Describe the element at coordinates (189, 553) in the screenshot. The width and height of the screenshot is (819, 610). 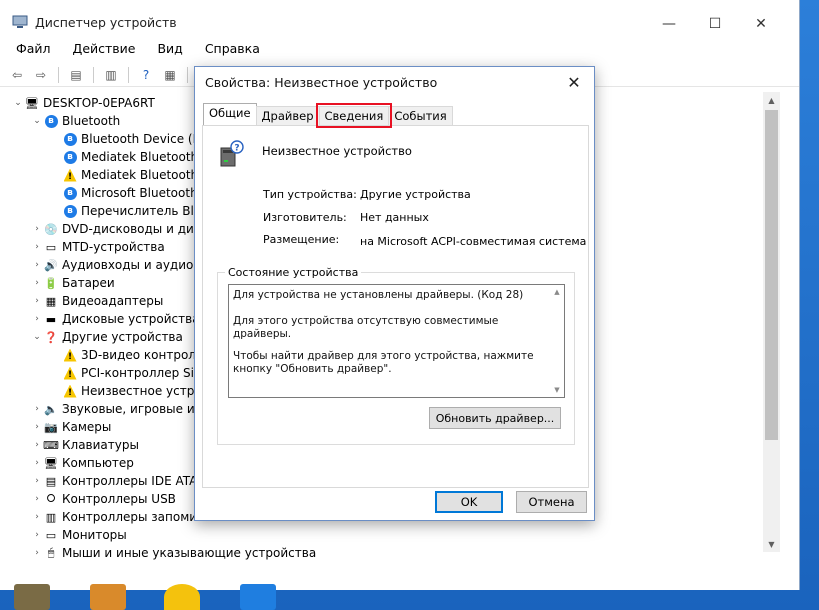
I see `tree-item-label: Мыши и иные указывающие устройства` at that location.